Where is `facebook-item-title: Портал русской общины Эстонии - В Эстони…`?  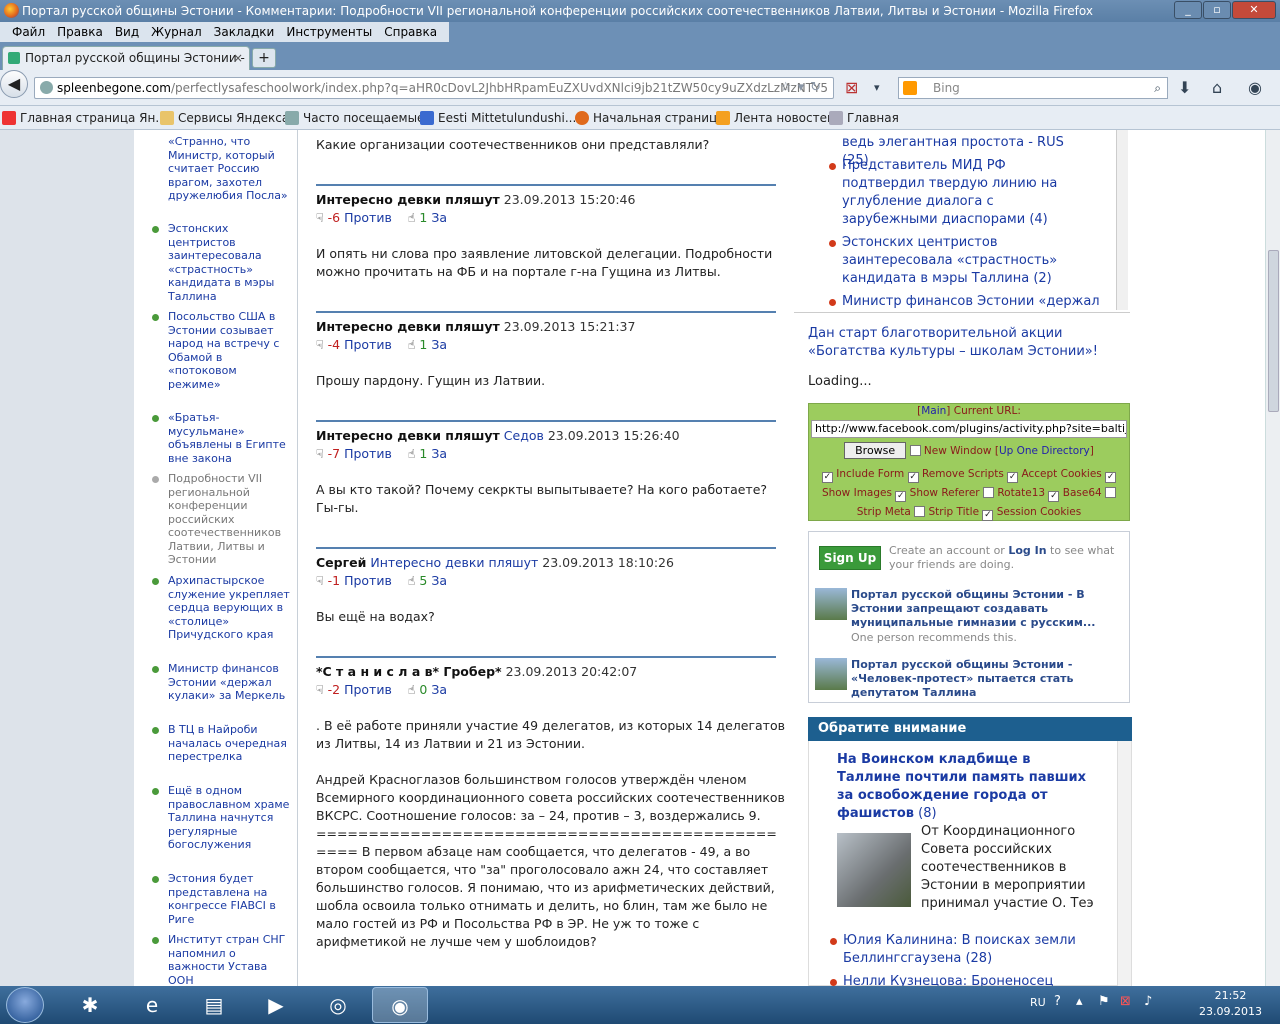 facebook-item-title: Портал русской общины Эстонии - В Эстони… is located at coordinates (986, 609).